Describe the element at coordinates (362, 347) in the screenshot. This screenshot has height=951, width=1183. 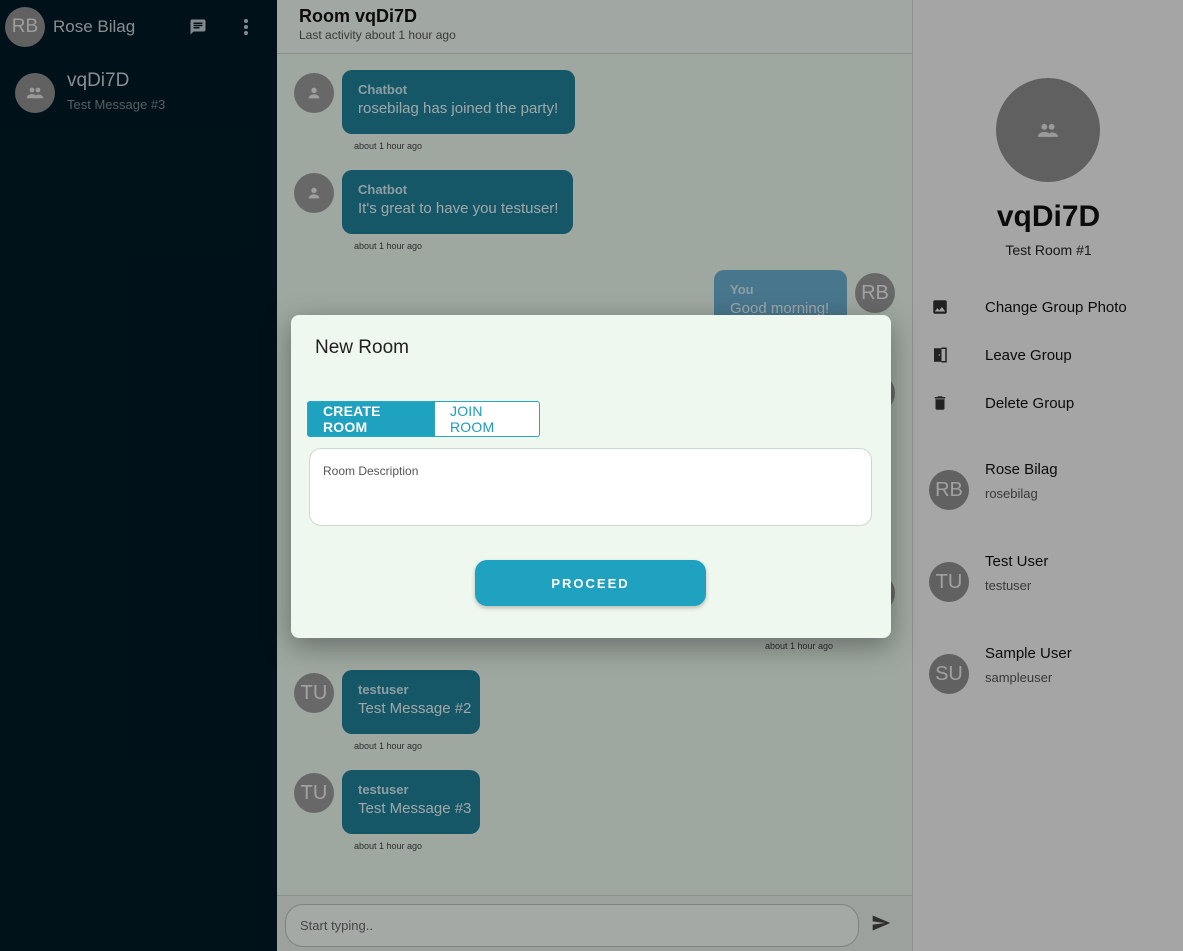
I see `dialog-title: New Room` at that location.